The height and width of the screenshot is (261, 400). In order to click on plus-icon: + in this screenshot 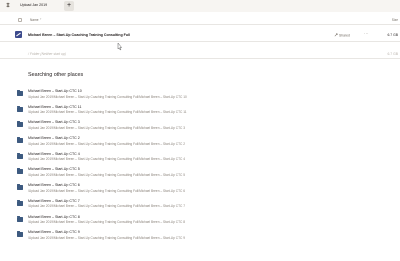, I will do `click(69, 5)`.